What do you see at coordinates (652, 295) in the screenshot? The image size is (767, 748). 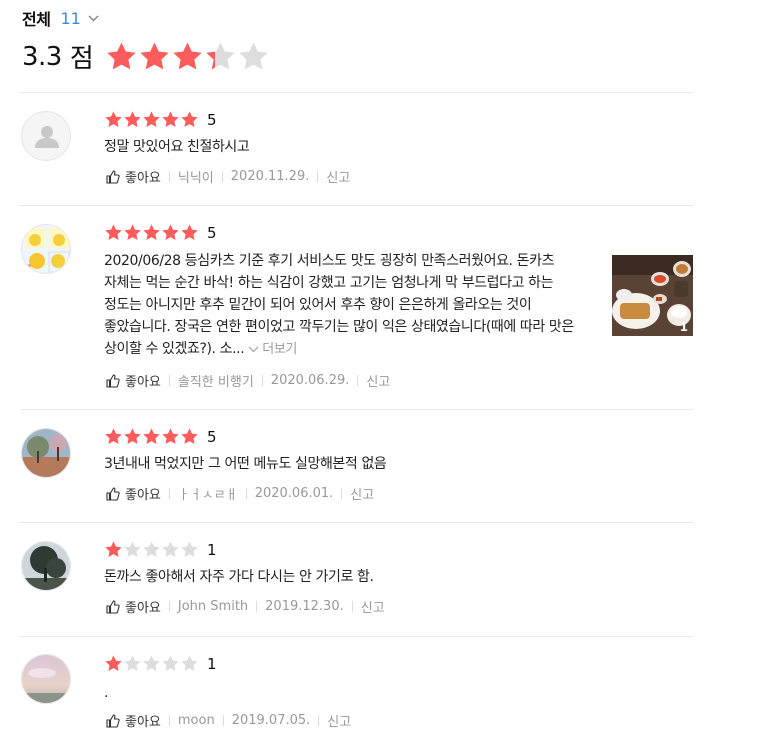 I see `review-photo: 1` at bounding box center [652, 295].